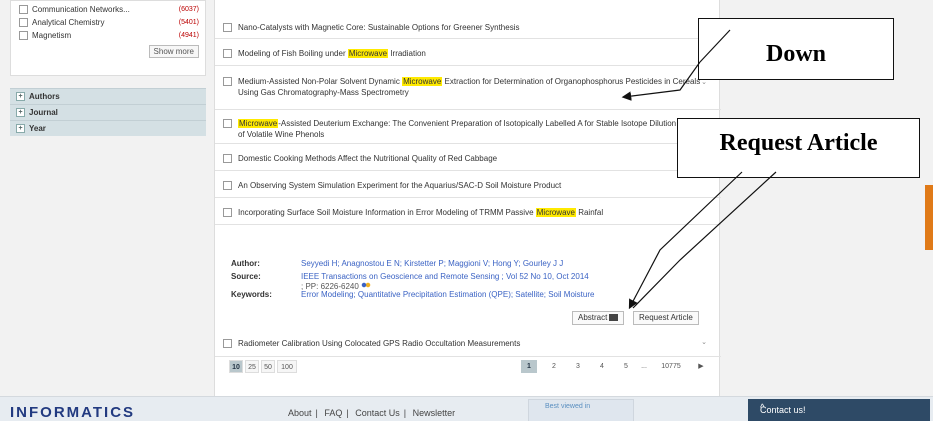 The width and height of the screenshot is (933, 421). I want to click on best-viewed-box: Best viewed in, so click(581, 410).